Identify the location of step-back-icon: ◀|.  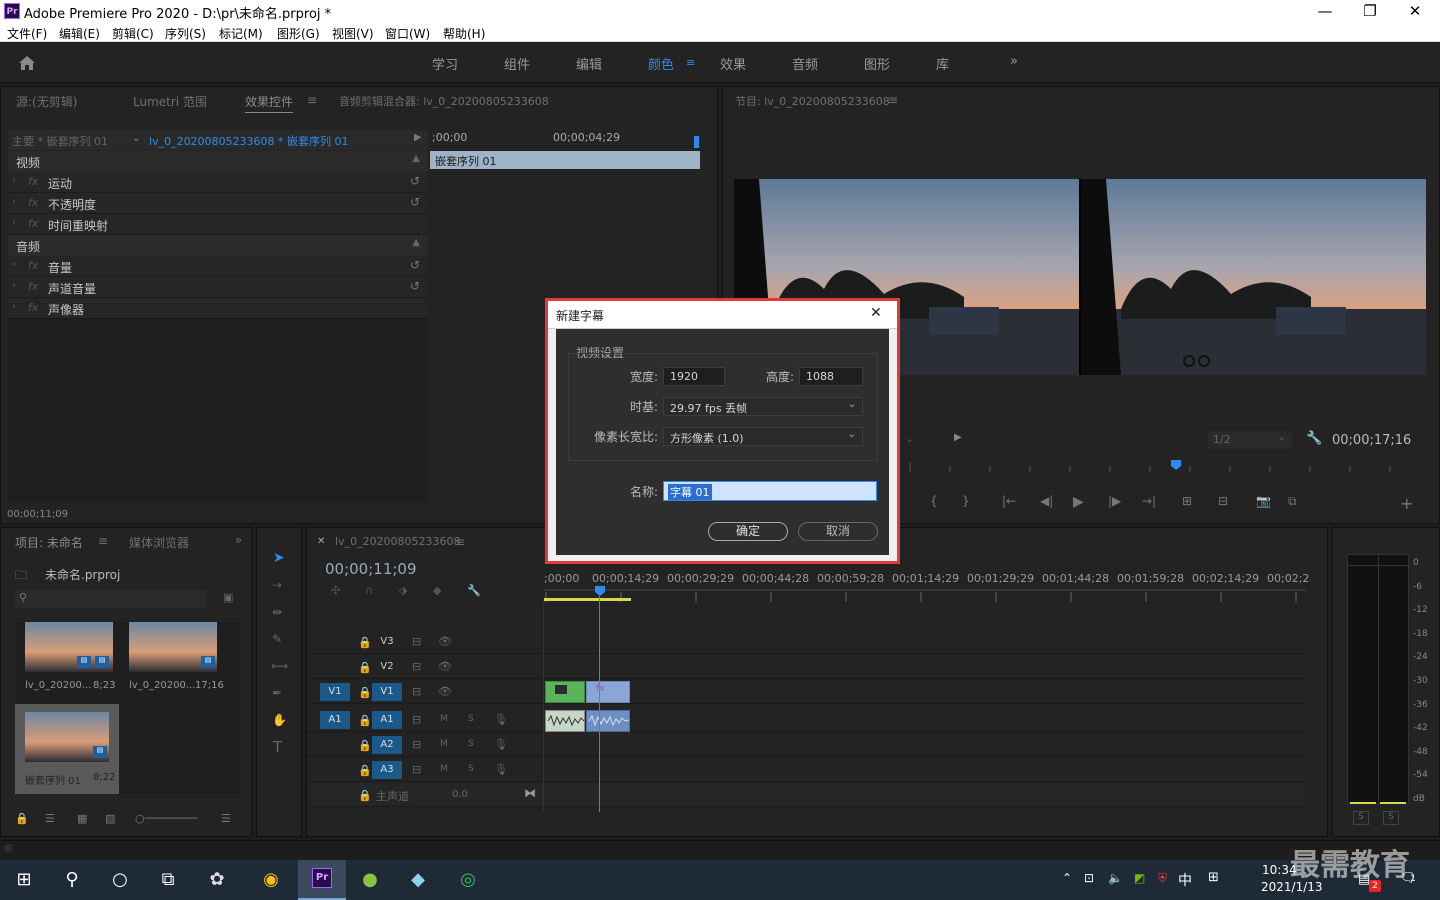
(1046, 501).